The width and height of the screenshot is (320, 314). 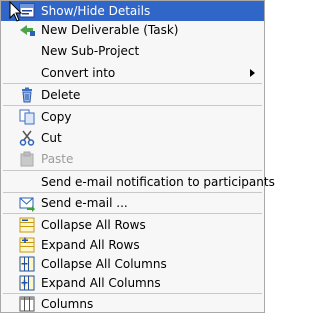 What do you see at coordinates (27, 245) in the screenshot?
I see `expand-rows-icon` at bounding box center [27, 245].